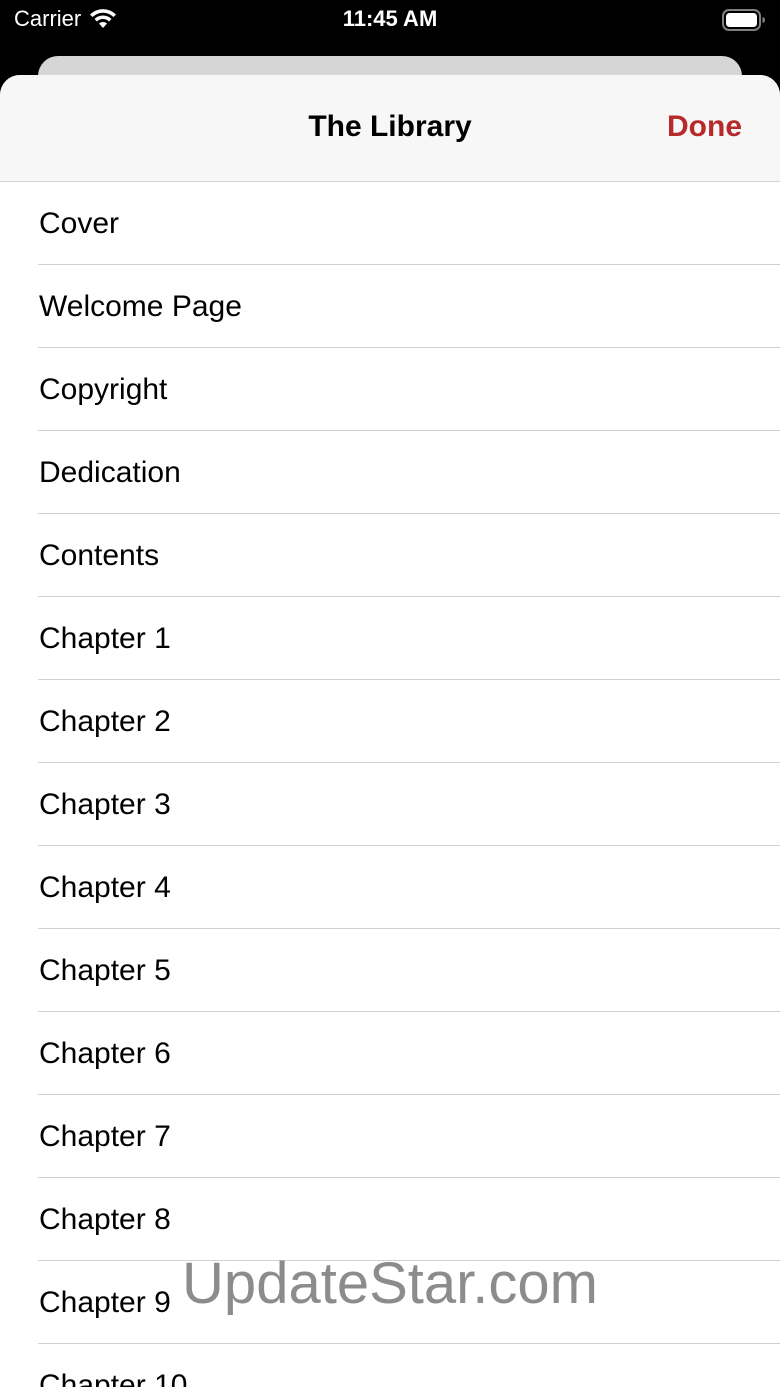 Image resolution: width=780 pixels, height=1387 pixels. What do you see at coordinates (390, 1302) in the screenshot?
I see `list-item: Chapter 9` at bounding box center [390, 1302].